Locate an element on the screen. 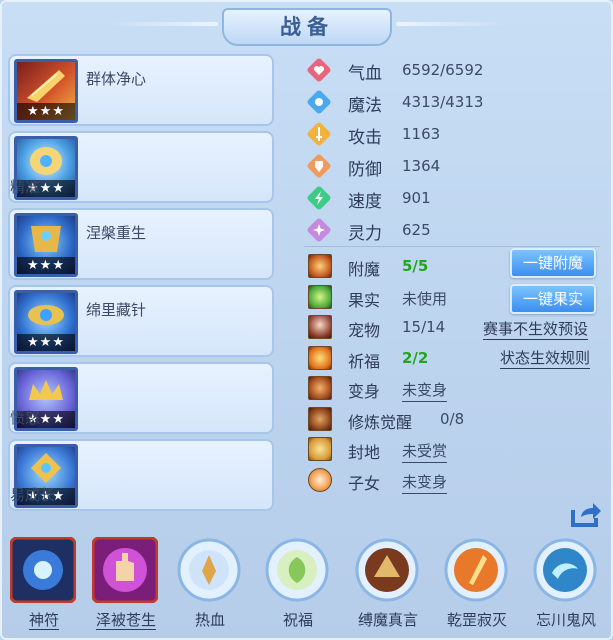  event-preset-link: 赛事不生效预设 is located at coordinates (536, 329).